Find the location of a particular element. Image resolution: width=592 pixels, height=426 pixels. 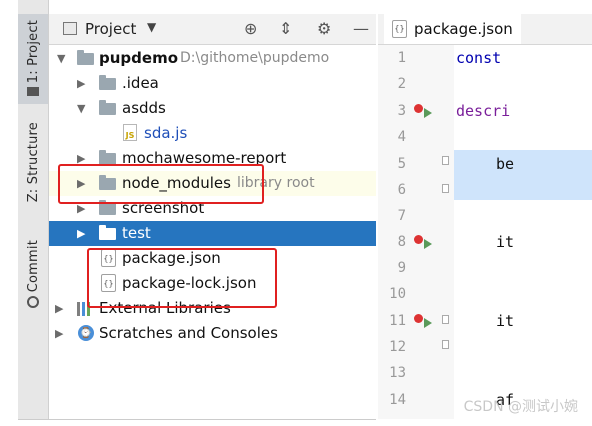

line-number: 8 is located at coordinates (401, 242).